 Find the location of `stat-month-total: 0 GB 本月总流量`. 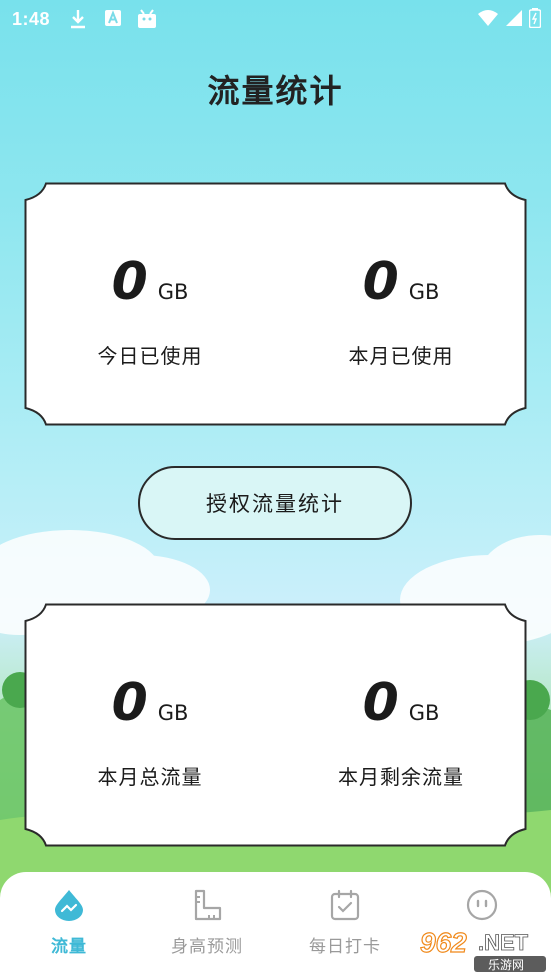

stat-month-total: 0 GB 本月总流量 is located at coordinates (150, 725).